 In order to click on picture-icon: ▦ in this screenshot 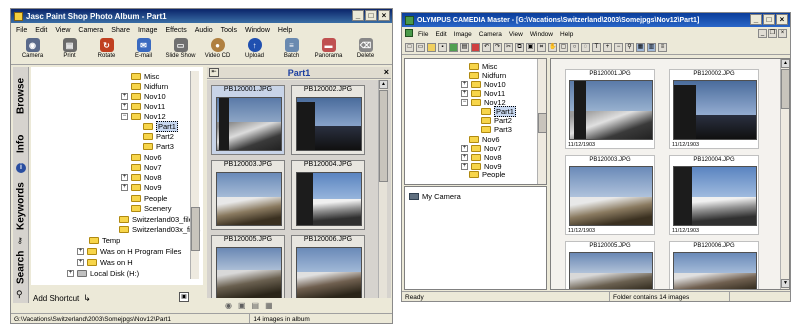, I will do `click(269, 305)`.